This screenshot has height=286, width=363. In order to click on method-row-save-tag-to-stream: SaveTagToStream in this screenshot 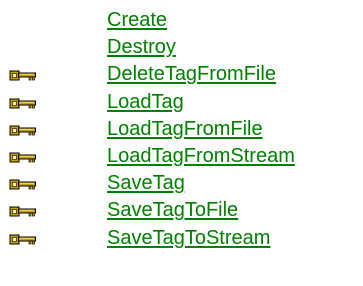, I will do `click(181, 238)`.